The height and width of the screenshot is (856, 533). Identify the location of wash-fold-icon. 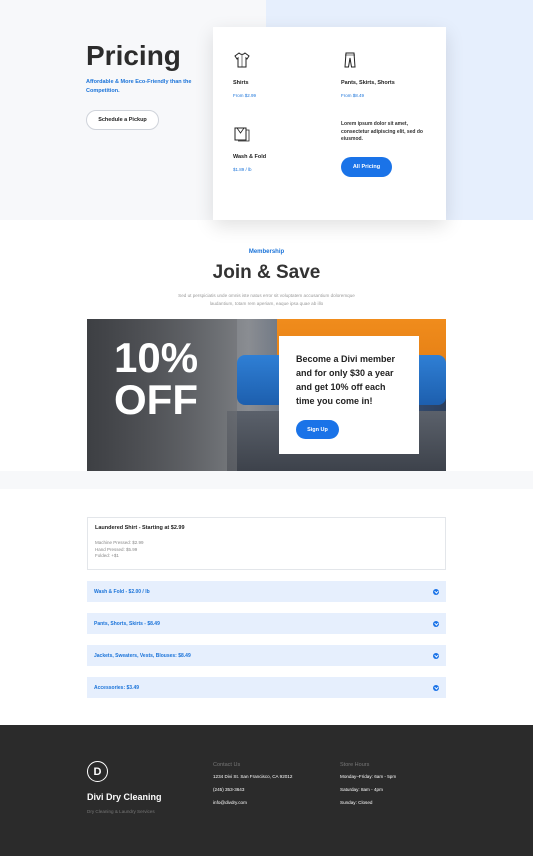
(242, 134).